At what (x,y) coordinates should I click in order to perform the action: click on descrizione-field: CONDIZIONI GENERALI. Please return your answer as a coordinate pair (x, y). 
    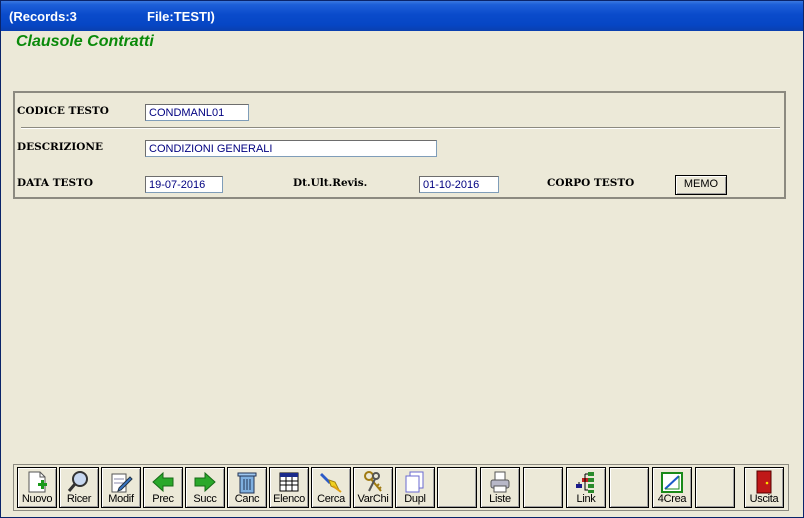
    Looking at the image, I should click on (291, 148).